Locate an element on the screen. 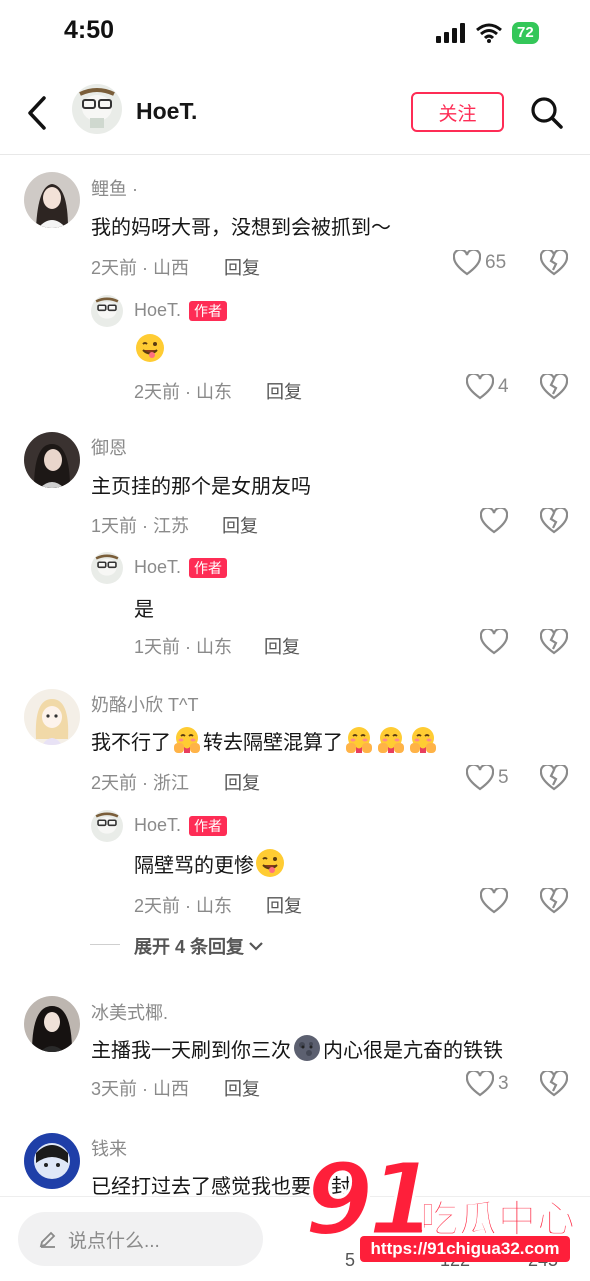 This screenshot has width=590, height=1281. comment-username: 冰美式椰. is located at coordinates (129, 1012).